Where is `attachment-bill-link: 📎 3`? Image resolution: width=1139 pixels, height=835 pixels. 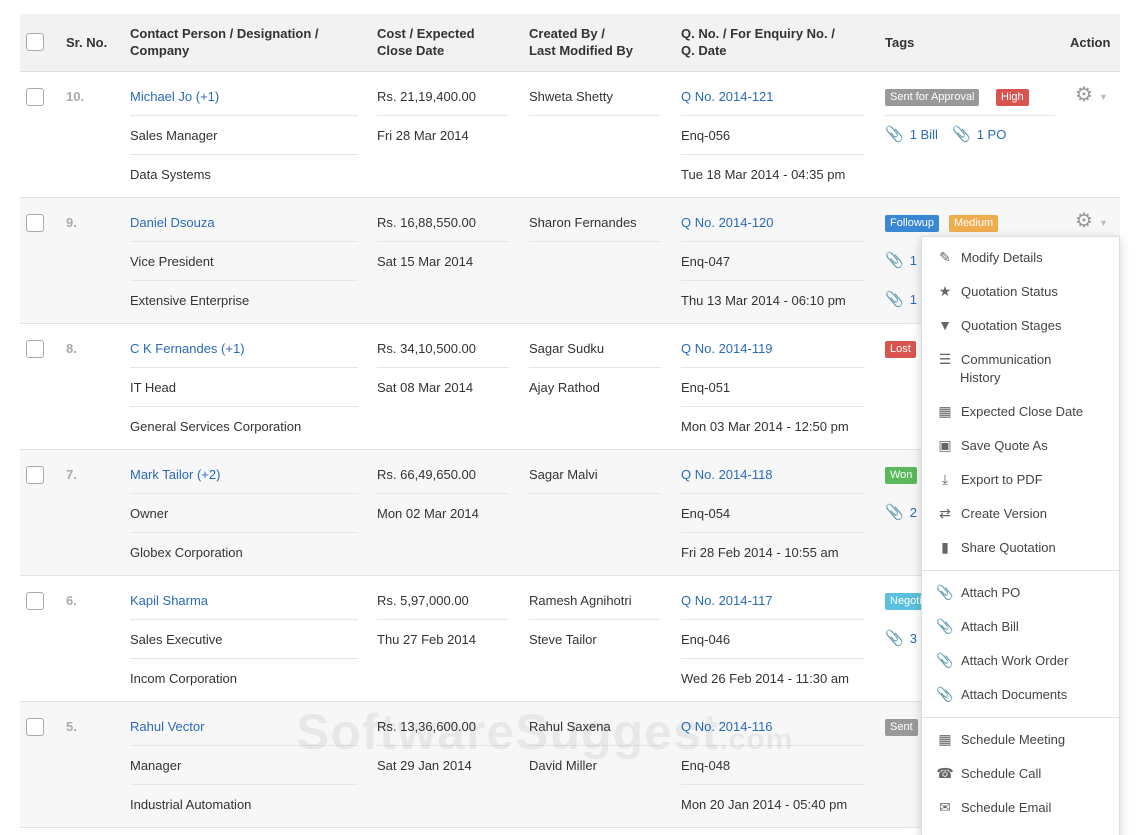 attachment-bill-link: 📎 3 is located at coordinates (901, 638).